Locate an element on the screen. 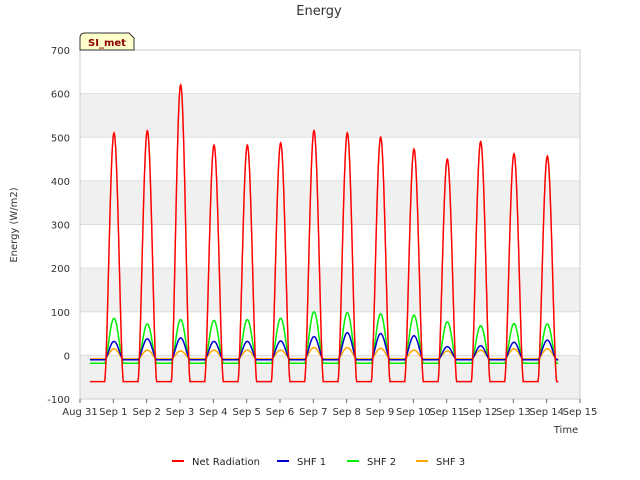 This screenshot has height=480, width=640. x-tick-label: Sep 3 is located at coordinates (180, 412).